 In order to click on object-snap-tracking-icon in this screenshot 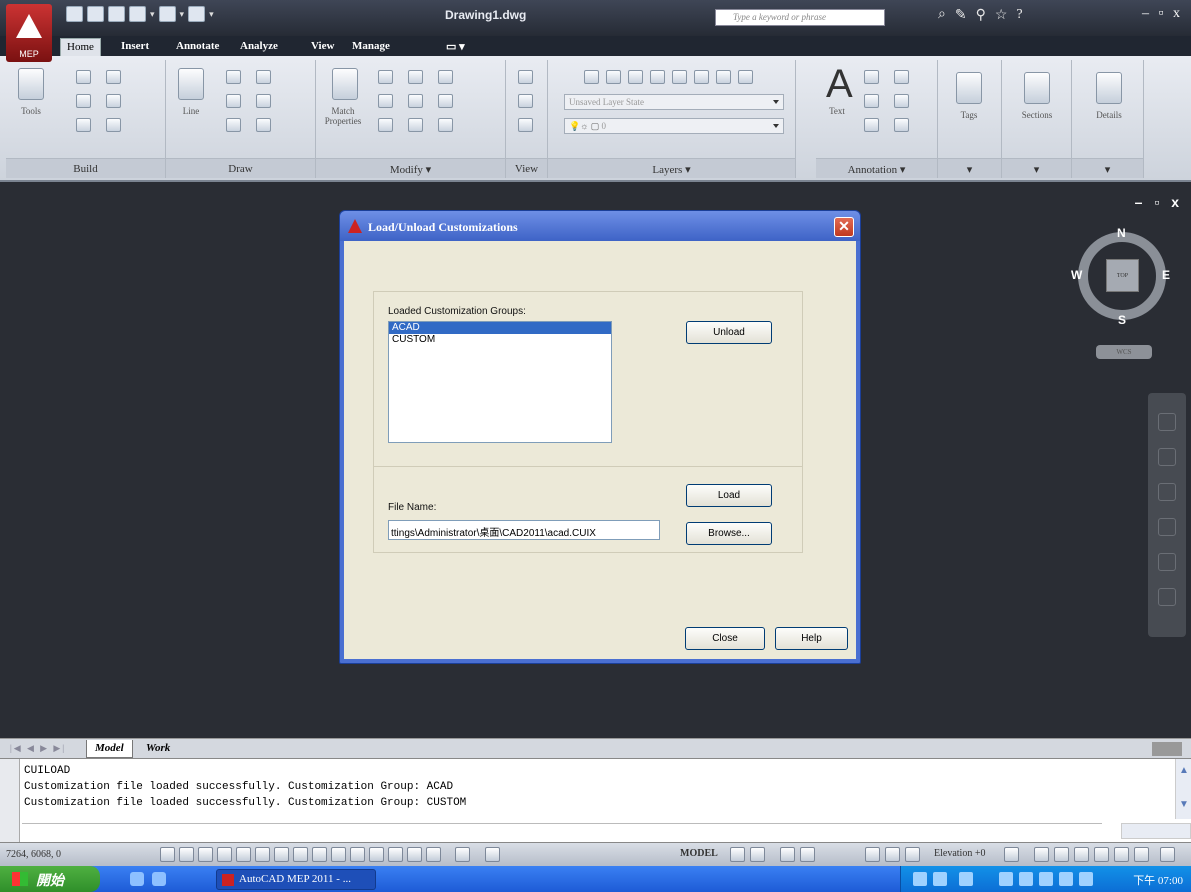, I will do `click(300, 854)`.